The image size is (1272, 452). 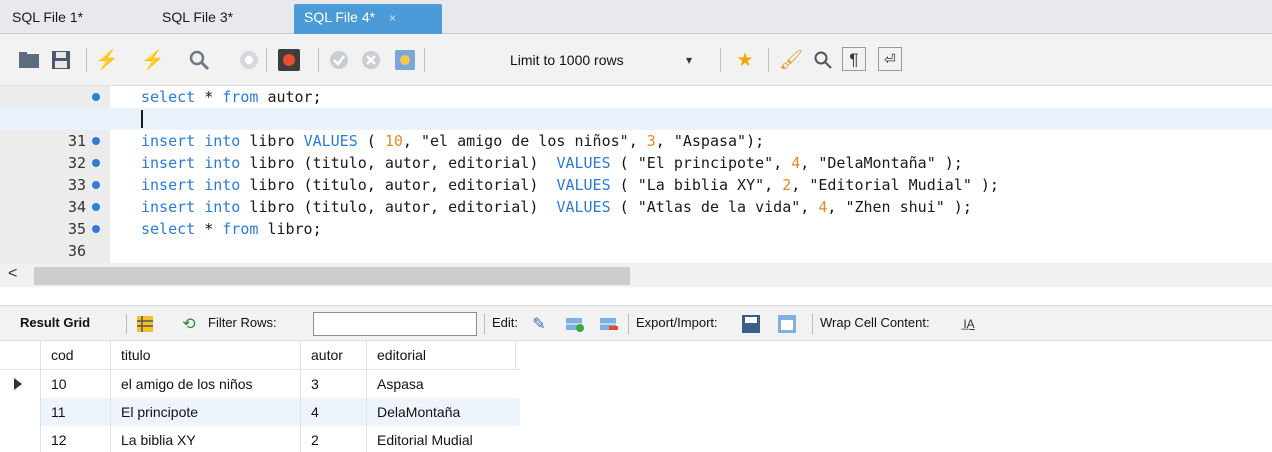 What do you see at coordinates (636, 129) in the screenshot?
I see `code-line-current: 31` at bounding box center [636, 129].